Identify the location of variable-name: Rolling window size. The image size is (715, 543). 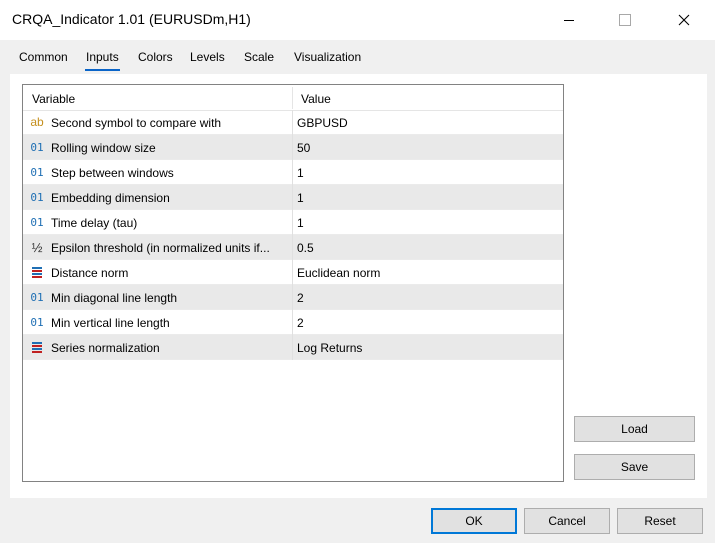
(103, 148).